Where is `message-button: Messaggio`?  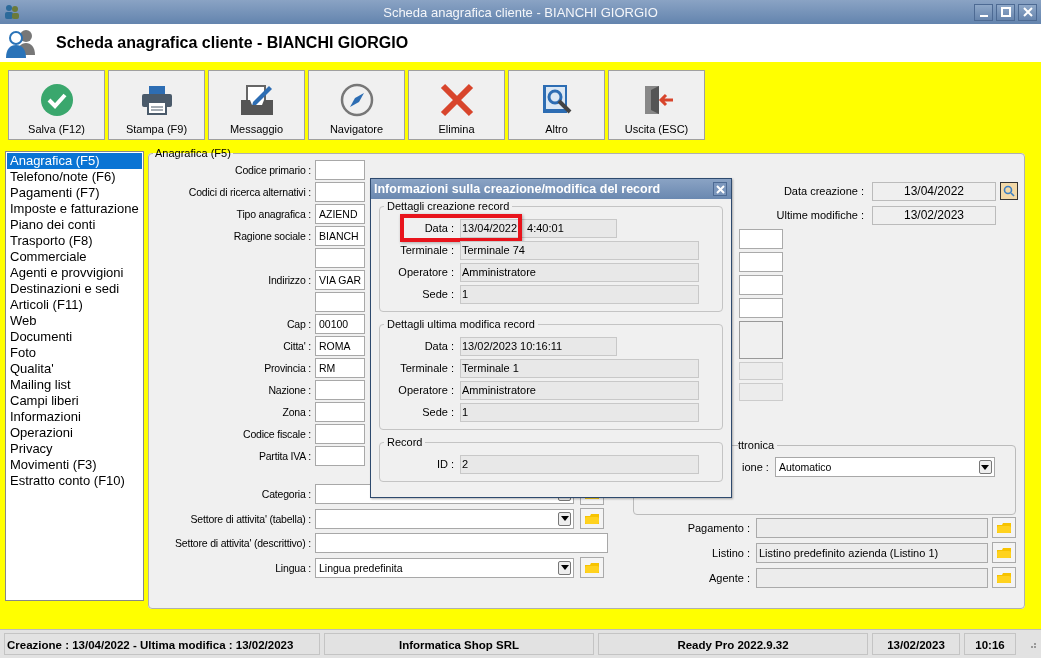
message-button: Messaggio is located at coordinates (256, 105).